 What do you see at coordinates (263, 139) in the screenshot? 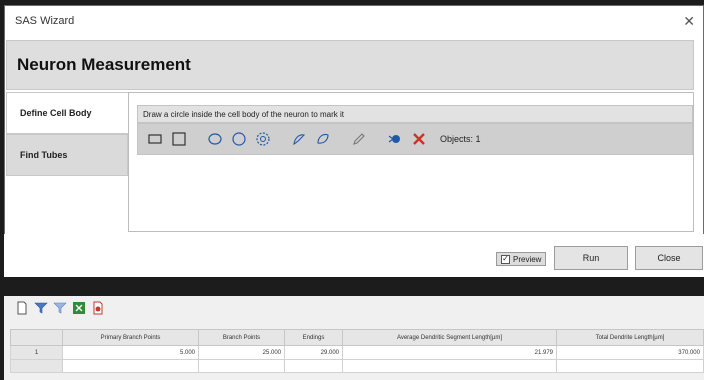
I see `circle-dashed-icon` at bounding box center [263, 139].